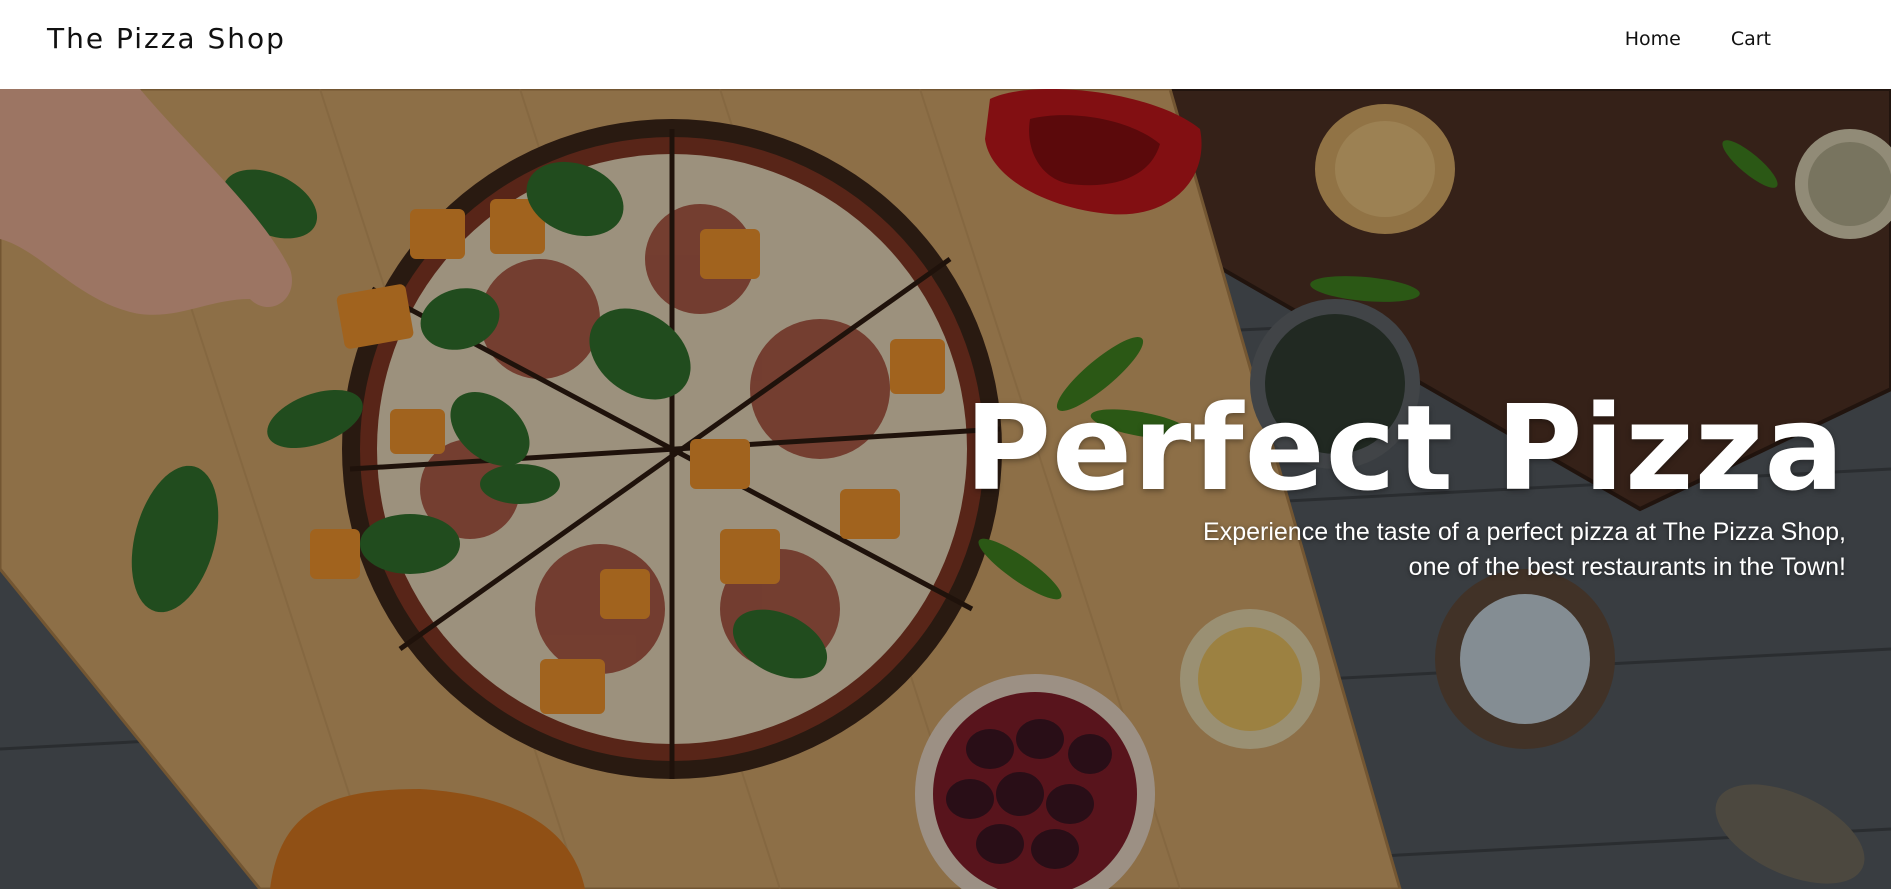 Image resolution: width=1891 pixels, height=891 pixels. What do you see at coordinates (1627, 567) in the screenshot?
I see `hero-subtitle-line-2: one of the best restaurants in the Town!` at bounding box center [1627, 567].